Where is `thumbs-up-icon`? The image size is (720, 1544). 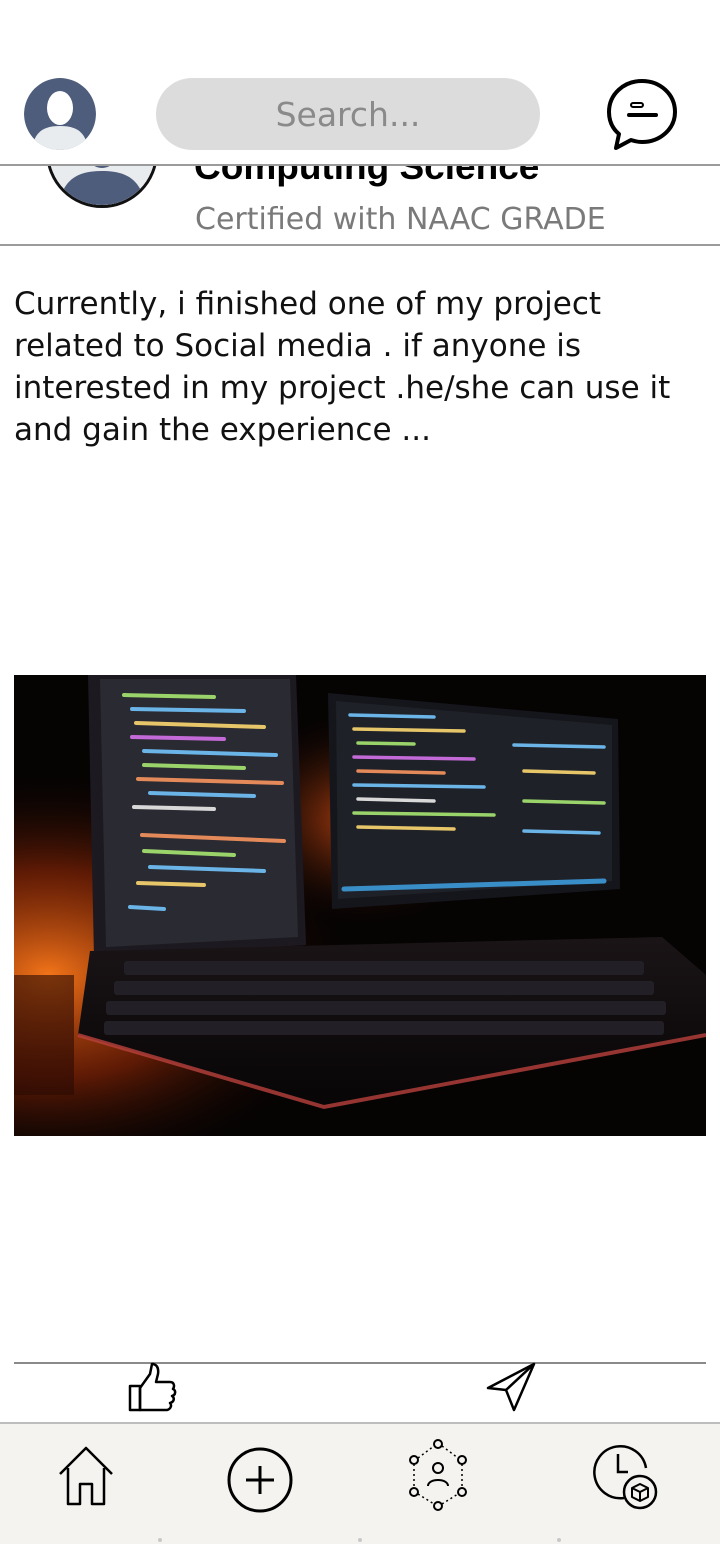 thumbs-up-icon is located at coordinates (152, 1387).